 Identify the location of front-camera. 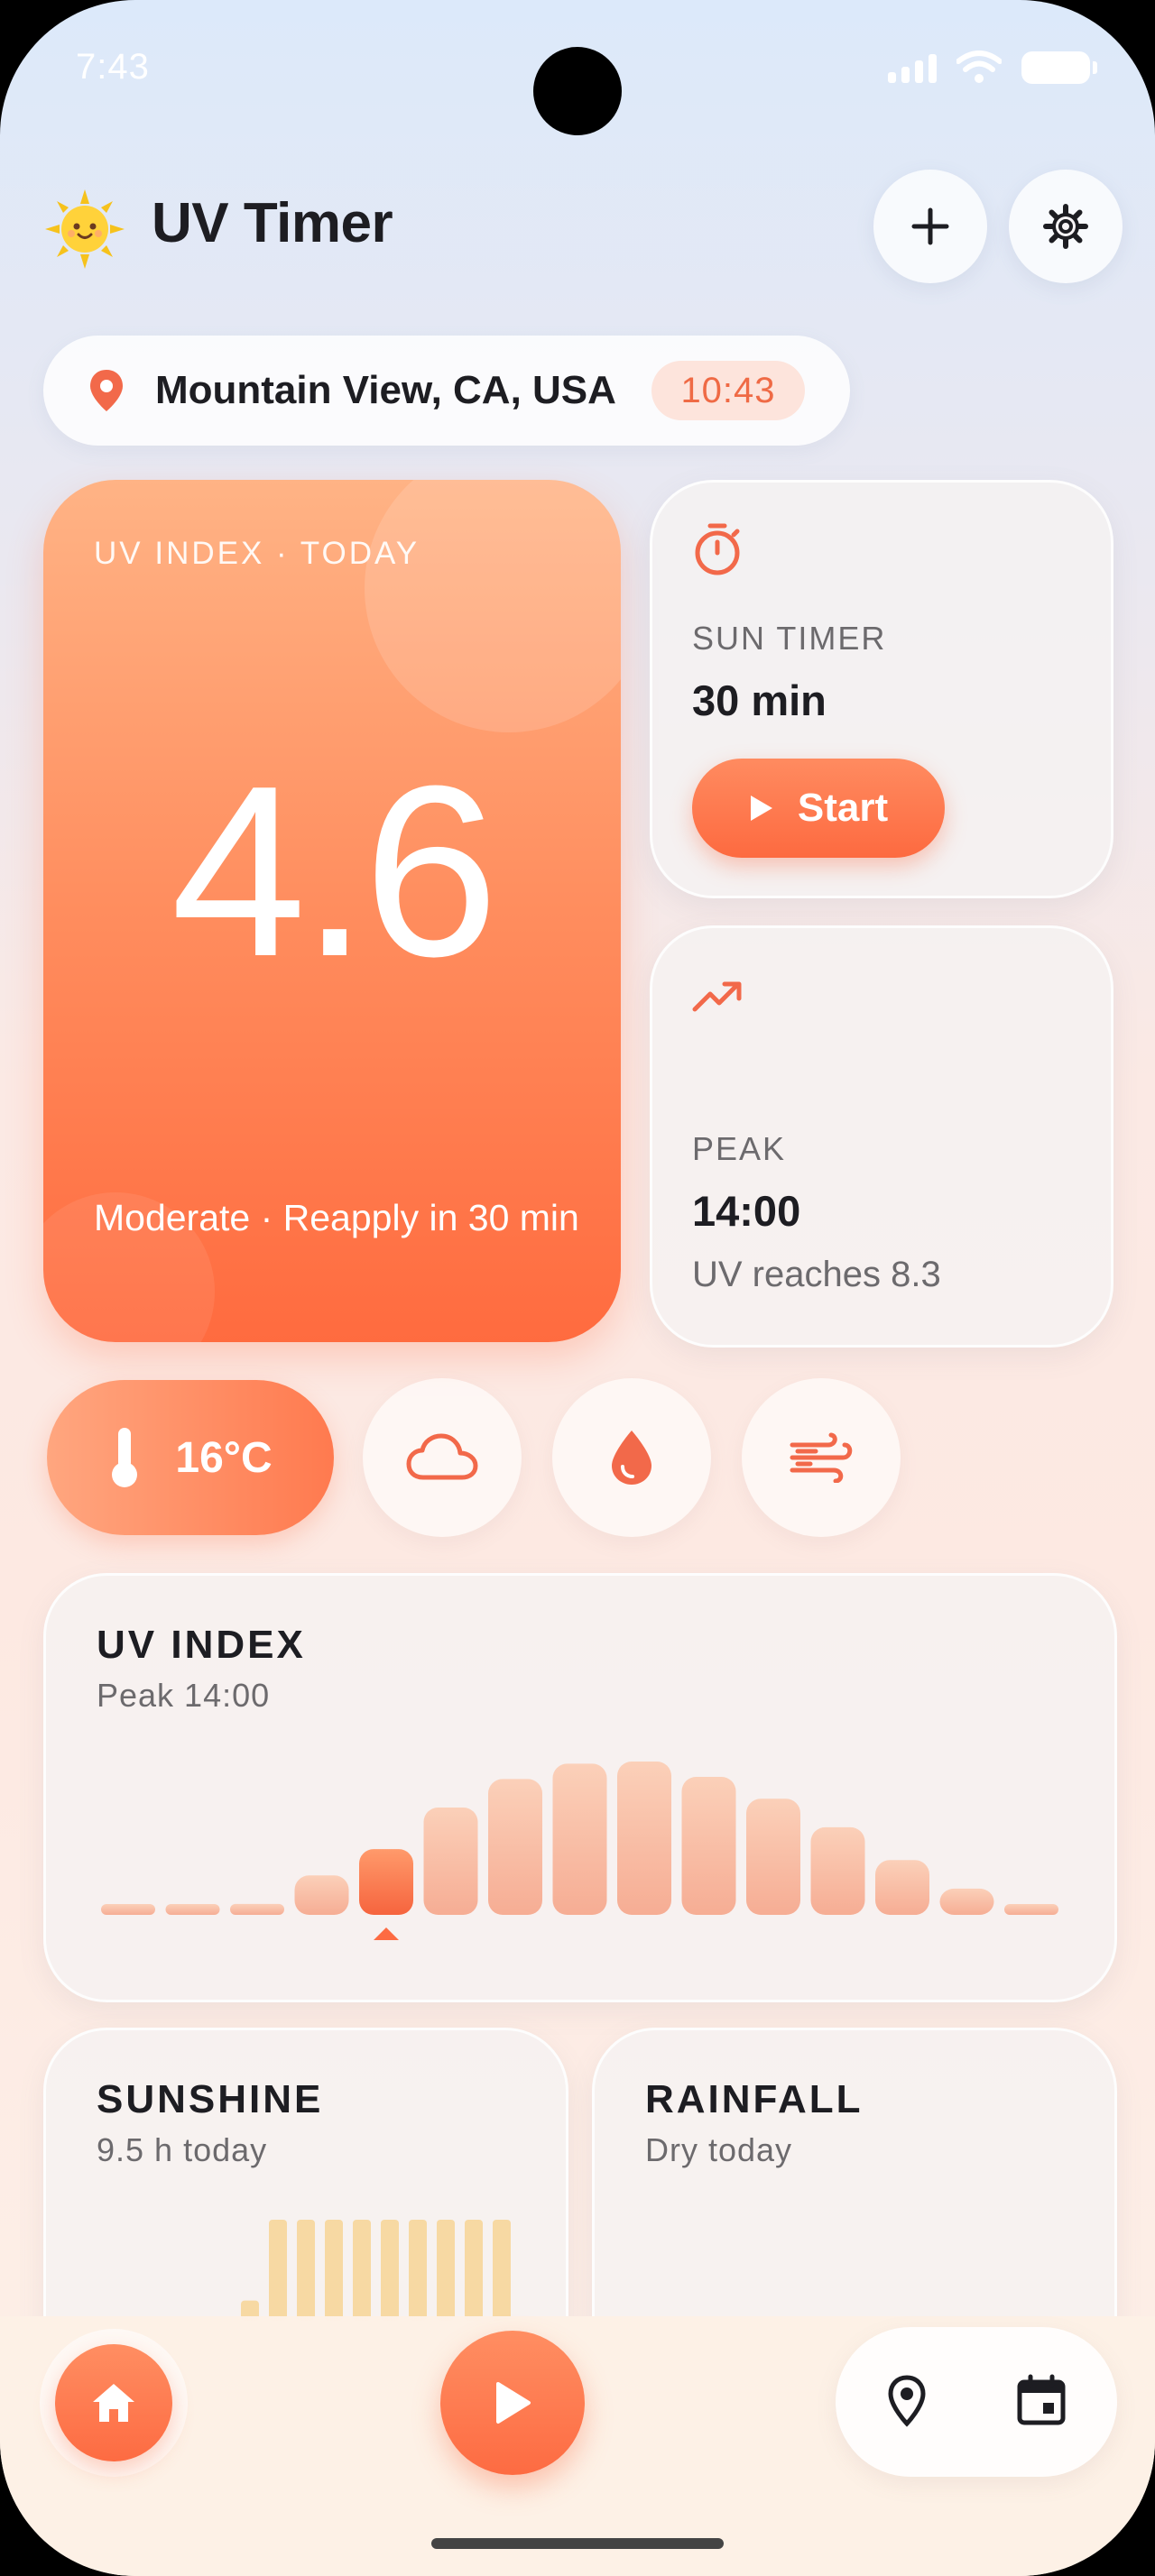
(577, 91).